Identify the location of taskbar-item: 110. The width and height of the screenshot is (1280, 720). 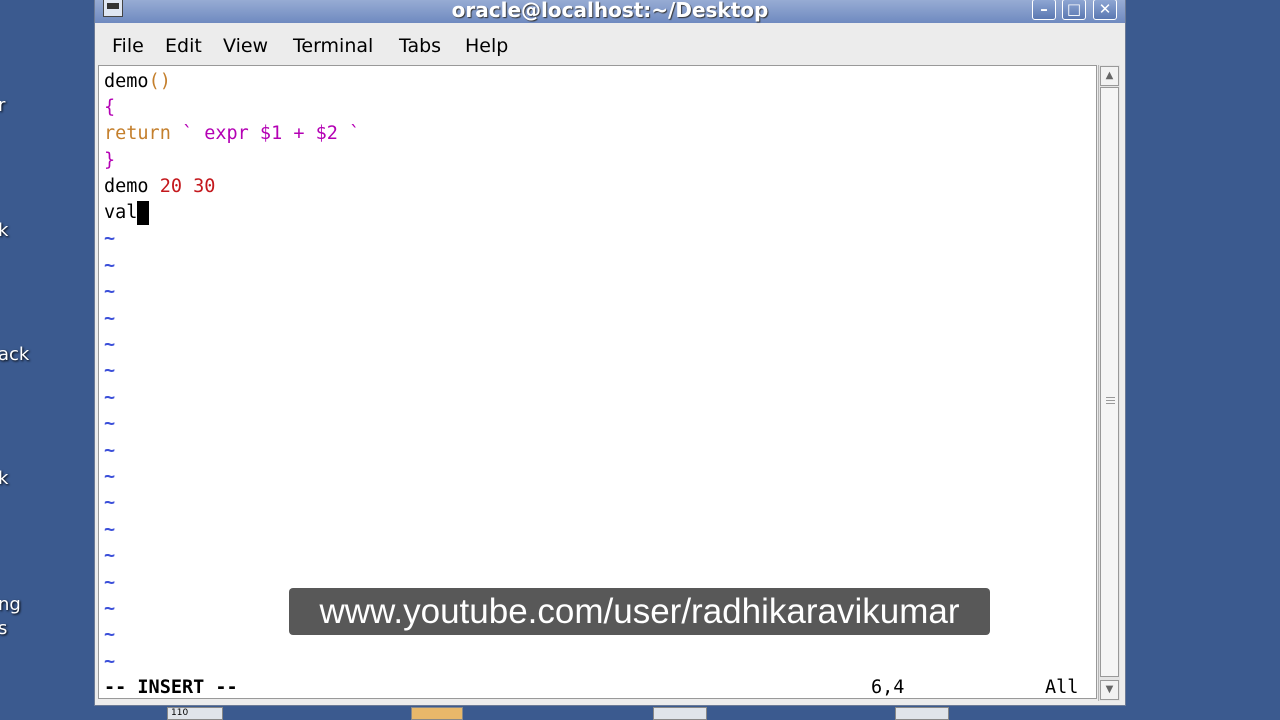
(195, 713).